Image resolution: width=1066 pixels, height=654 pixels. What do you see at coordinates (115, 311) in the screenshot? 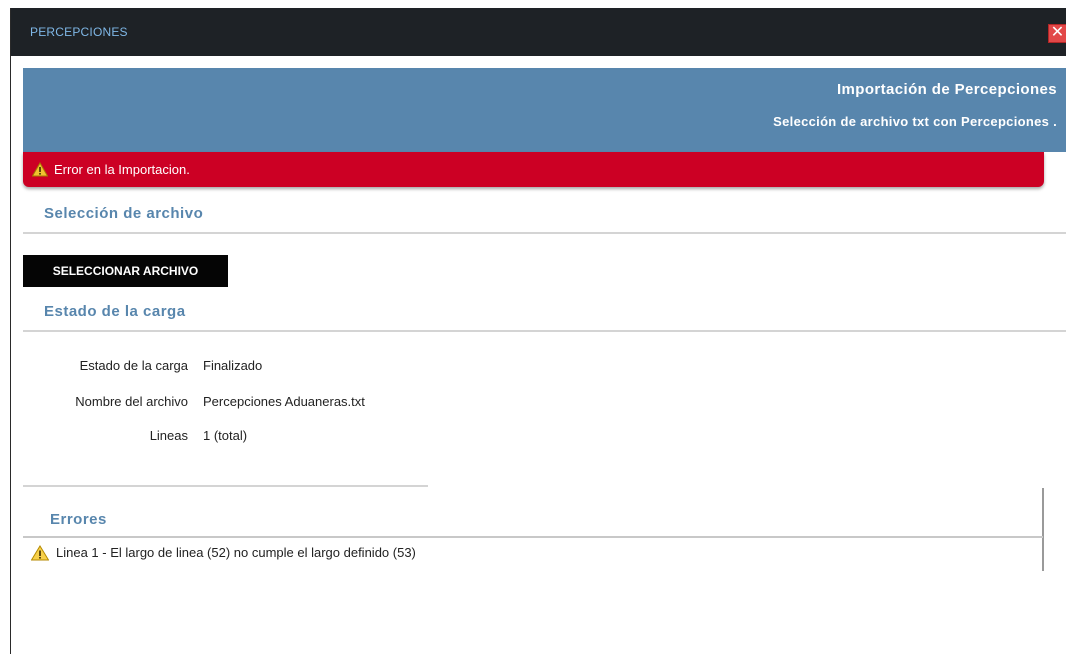
I see `status-section-title: Estado de la carga` at bounding box center [115, 311].